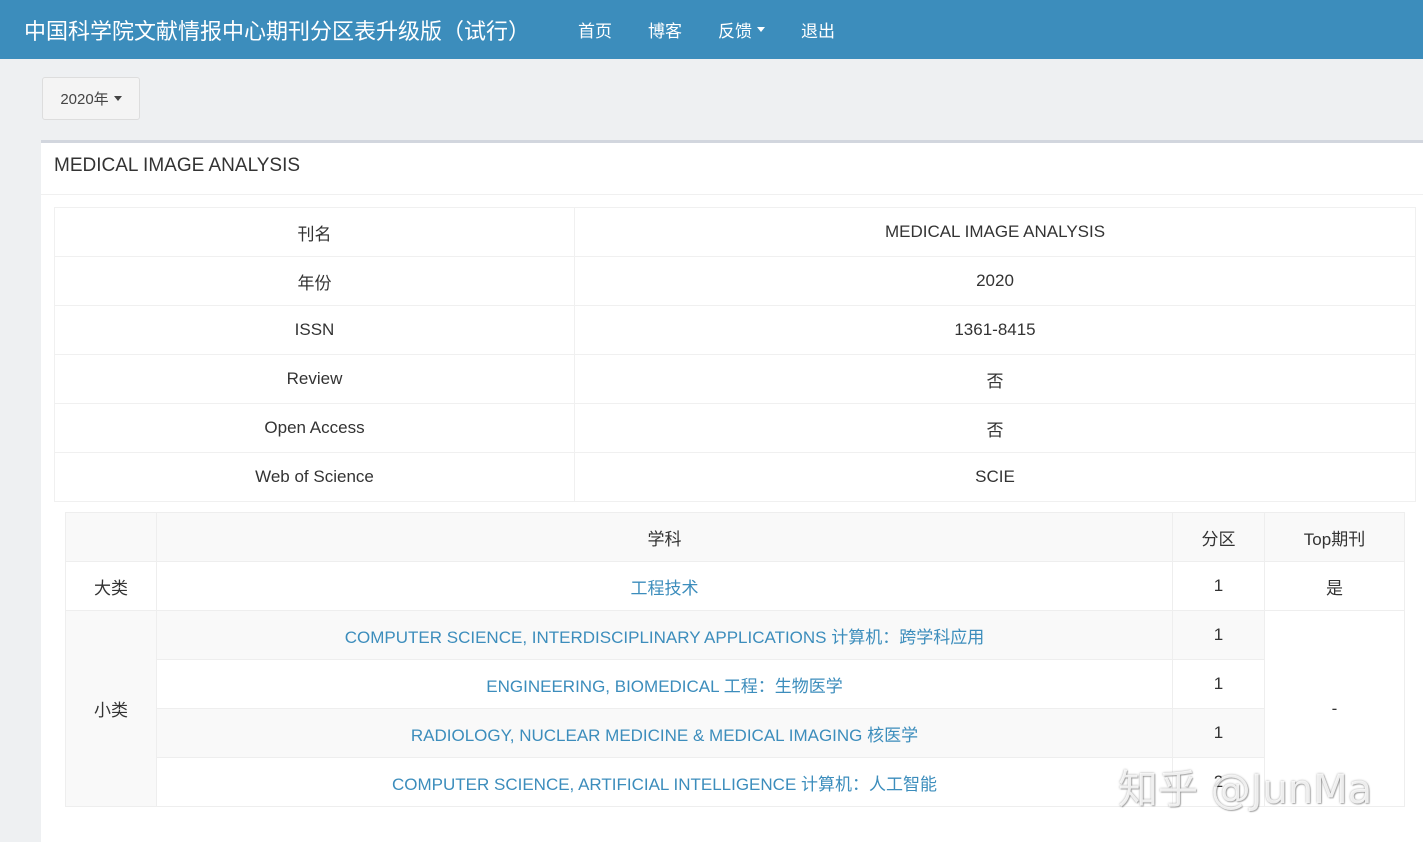  Describe the element at coordinates (711, 29) in the screenshot. I see `top-navbar: 中国科学院文献情报中心期刊分区表升级版（试行） 首页 博客 反馈 退出` at that location.